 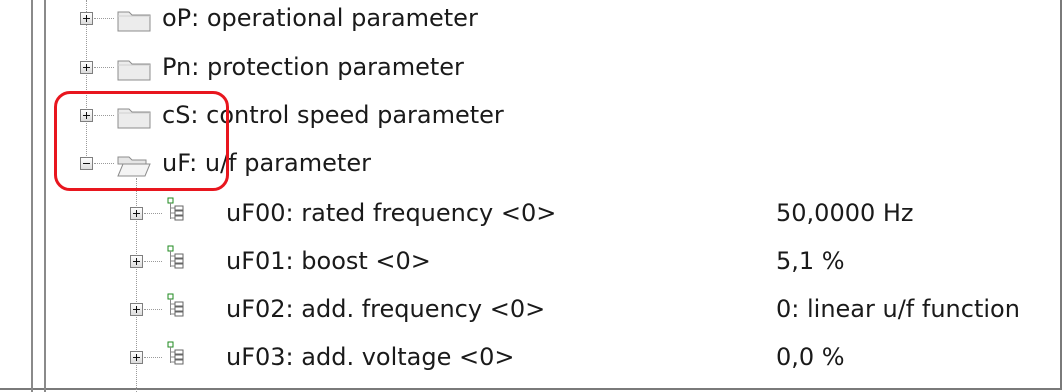 What do you see at coordinates (386, 309) in the screenshot?
I see `param-label: uF02: add. frequency <0>` at bounding box center [386, 309].